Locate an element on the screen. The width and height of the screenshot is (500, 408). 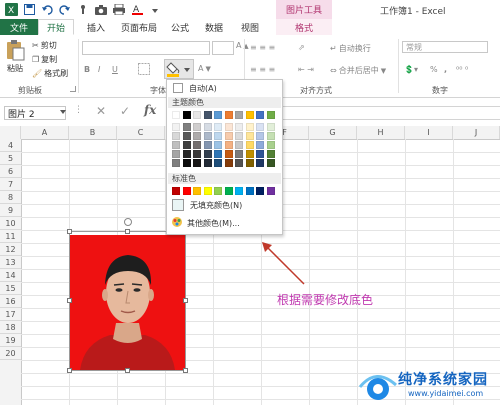
camera-icon is located at coordinates (101, 10).